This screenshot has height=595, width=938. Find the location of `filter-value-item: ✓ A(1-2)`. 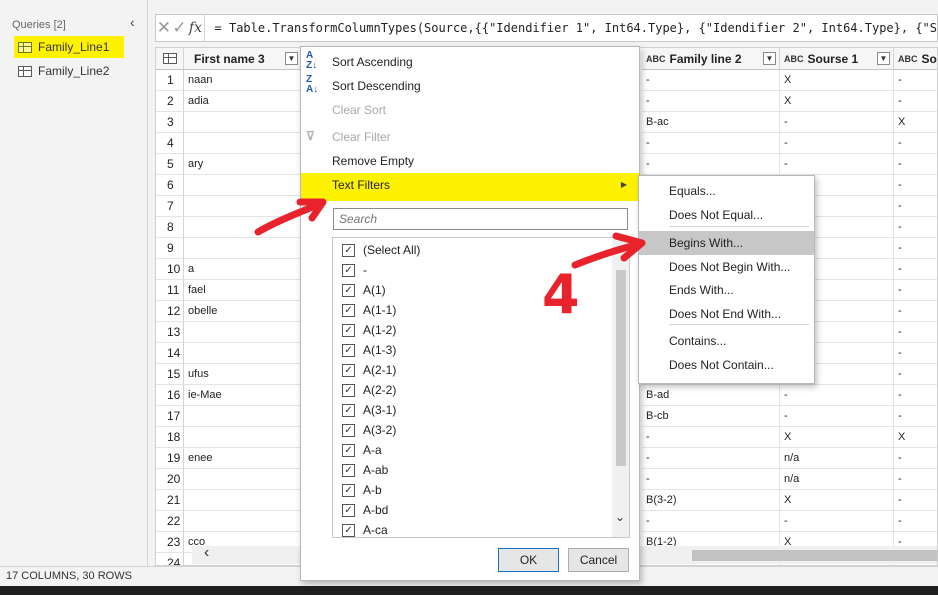

filter-value-item: ✓ A(1-2) is located at coordinates (473, 330).